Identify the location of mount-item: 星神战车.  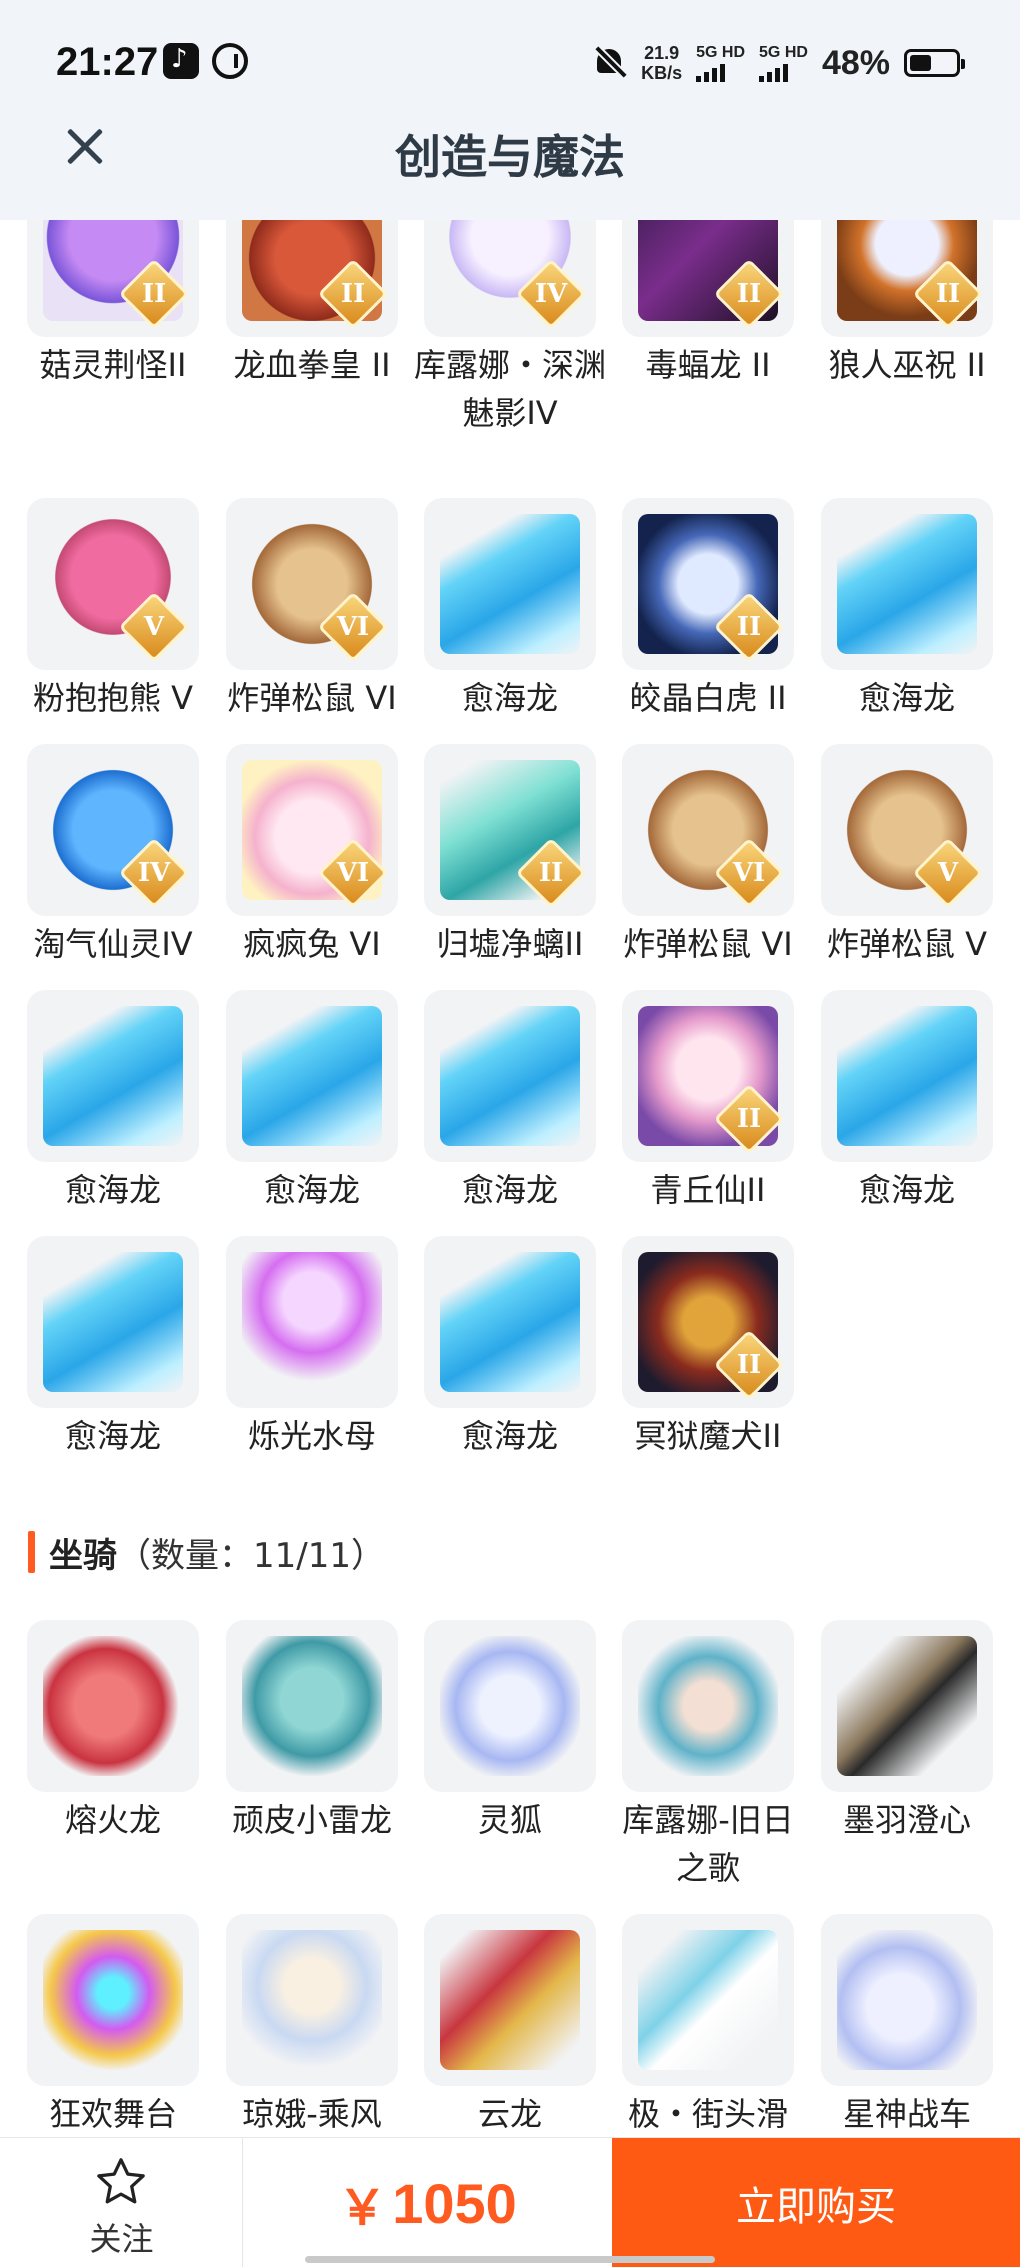
(907, 2025).